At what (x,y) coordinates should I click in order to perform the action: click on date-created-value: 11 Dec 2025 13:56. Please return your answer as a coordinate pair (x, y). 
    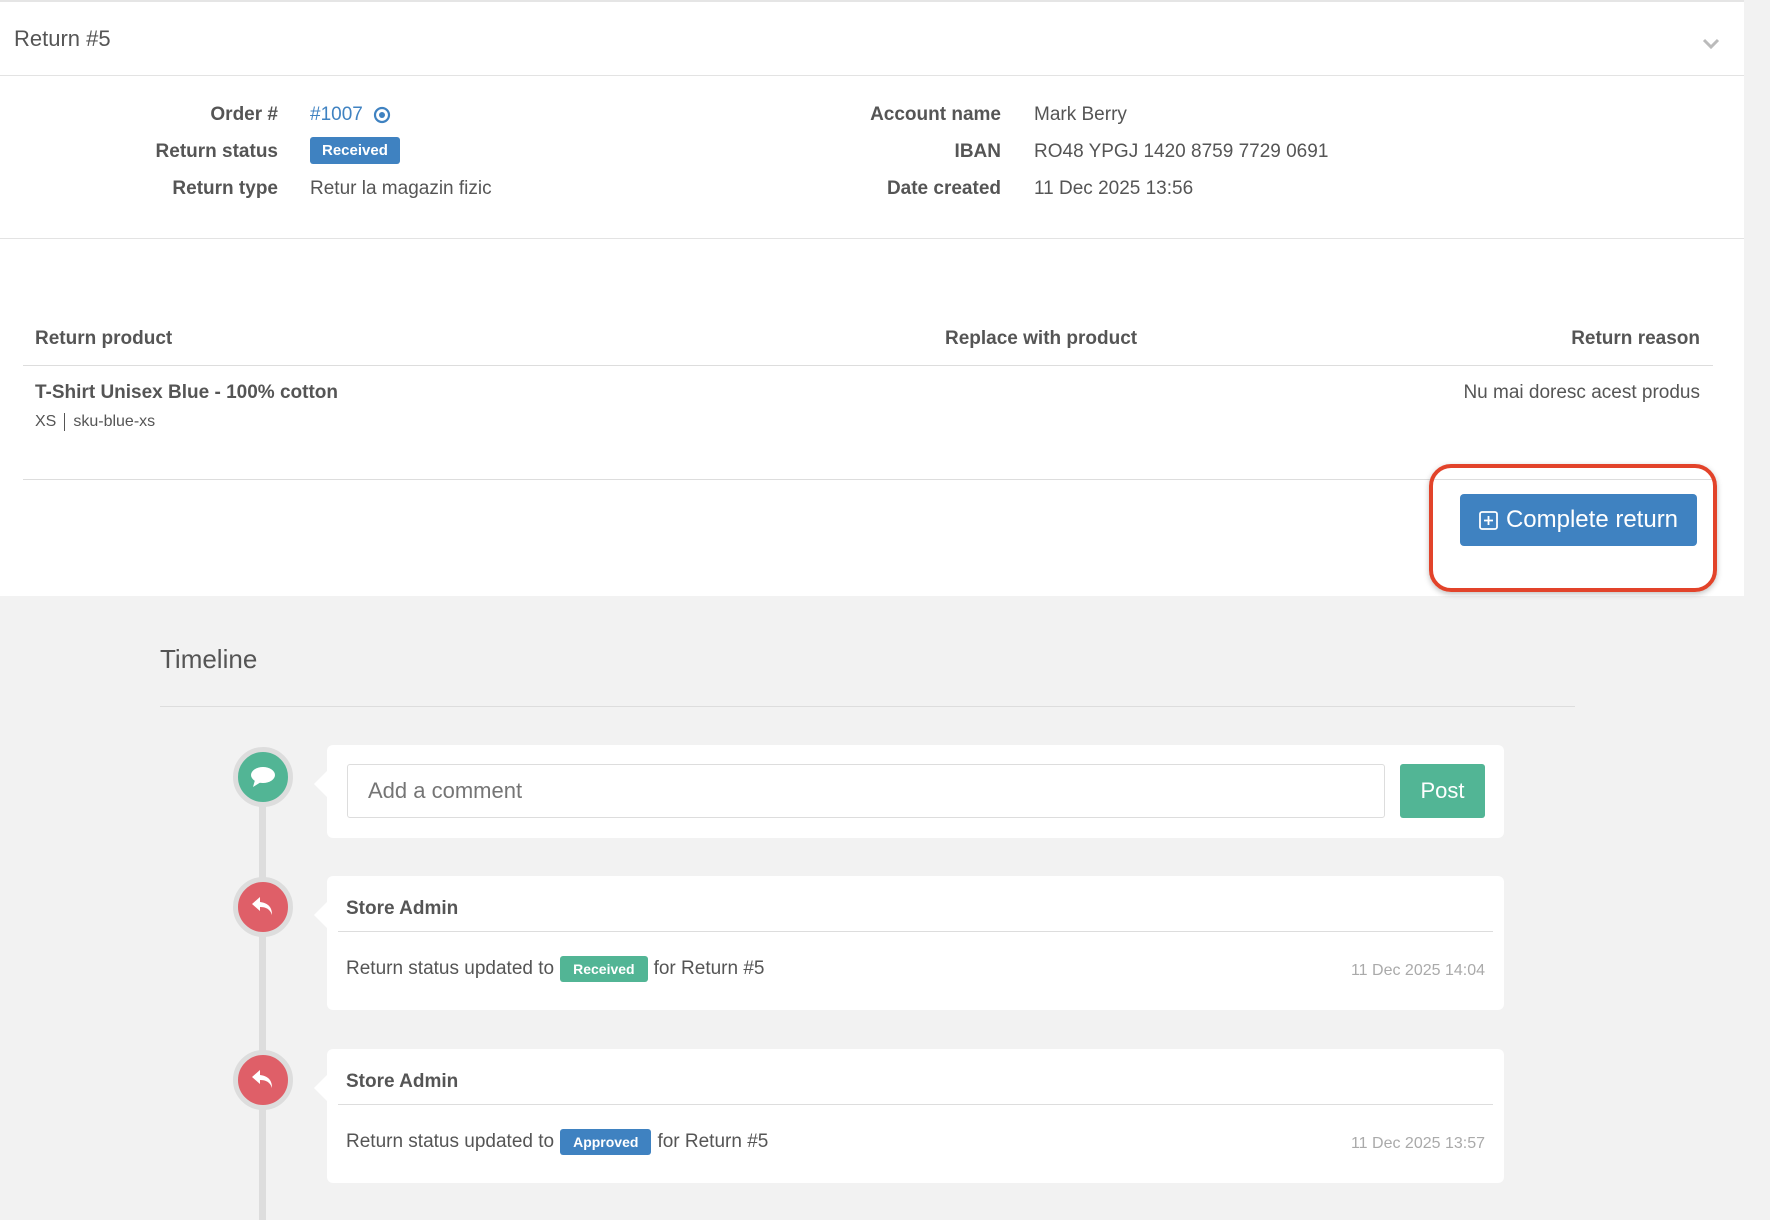
    Looking at the image, I should click on (1114, 188).